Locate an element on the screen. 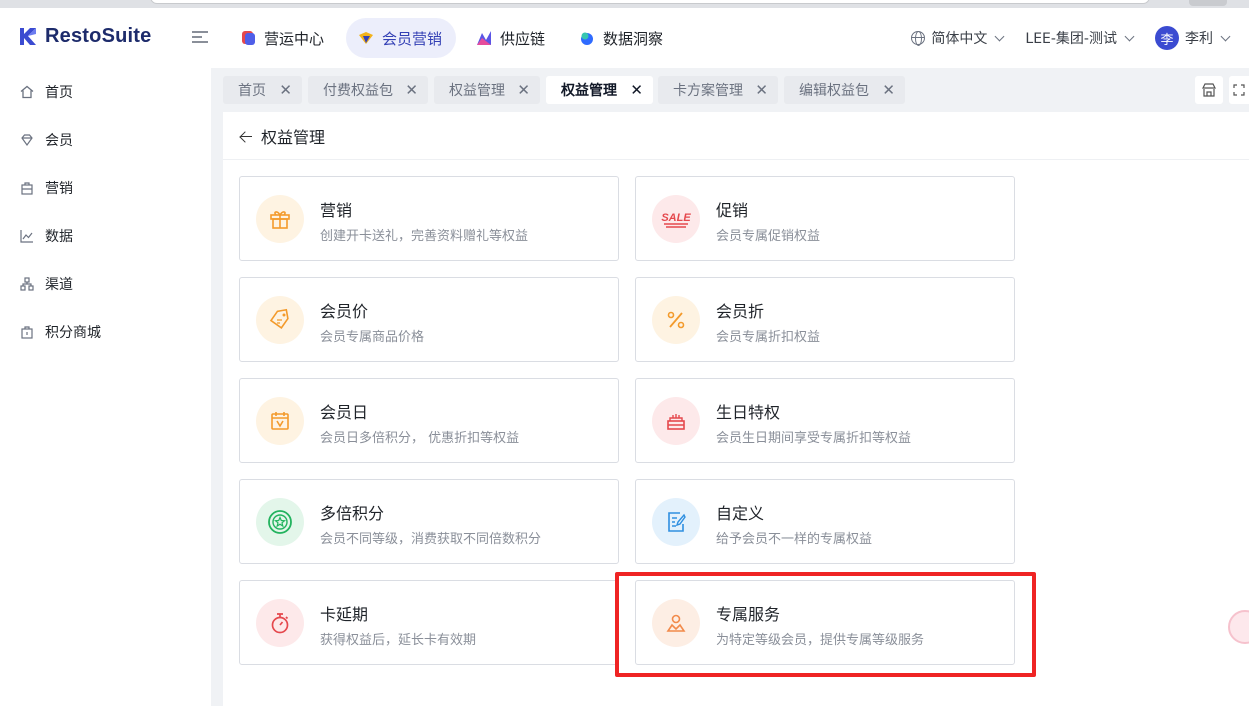  shop-icon is located at coordinates (27, 332).